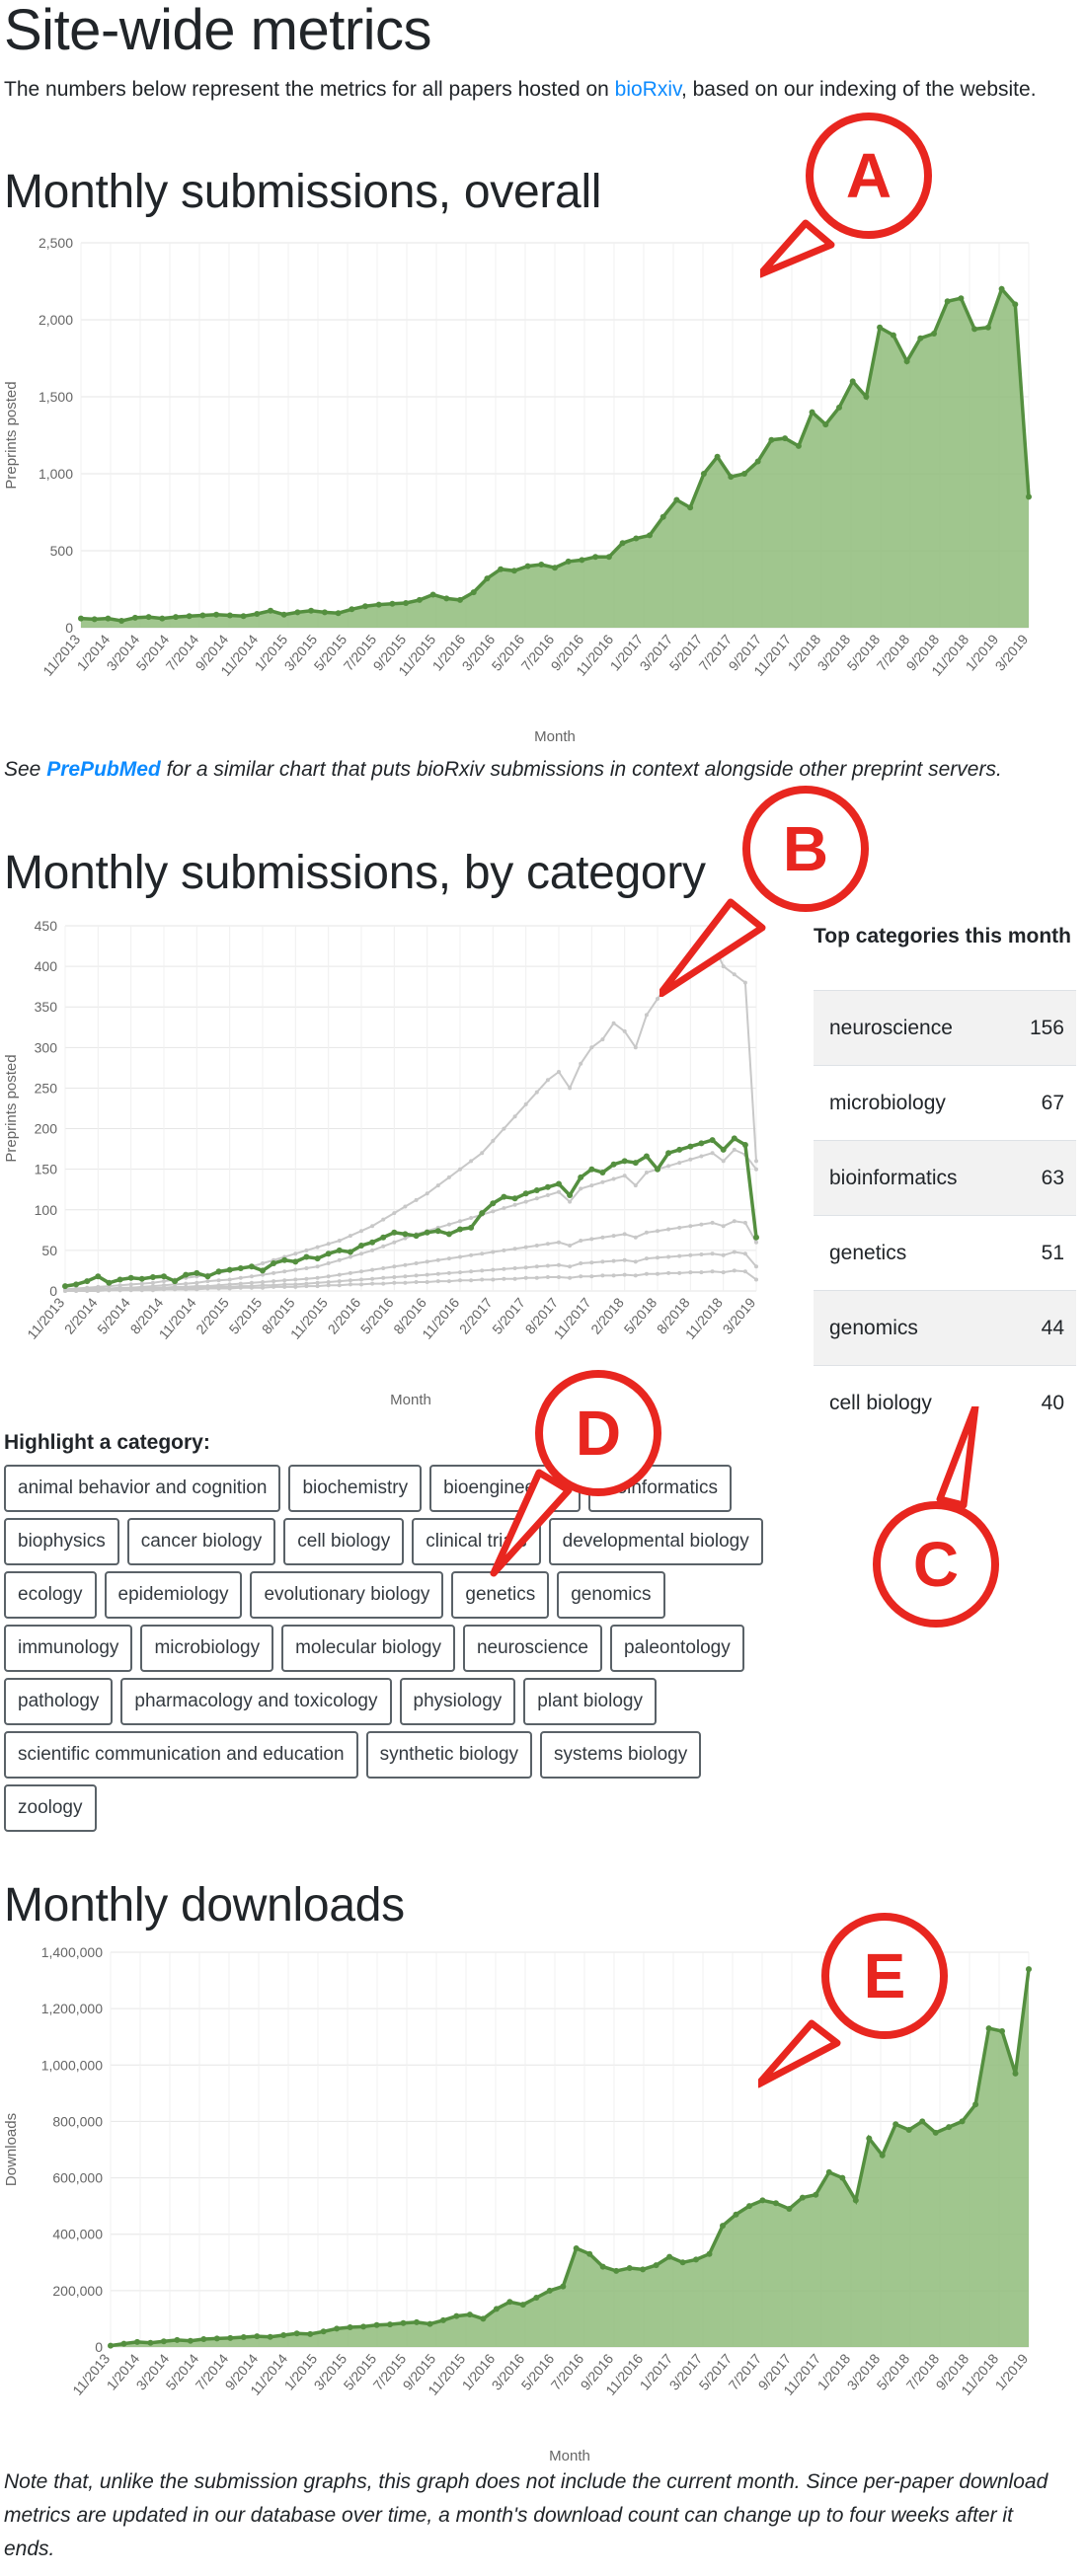  I want to click on callout-a-letter: A, so click(869, 175).